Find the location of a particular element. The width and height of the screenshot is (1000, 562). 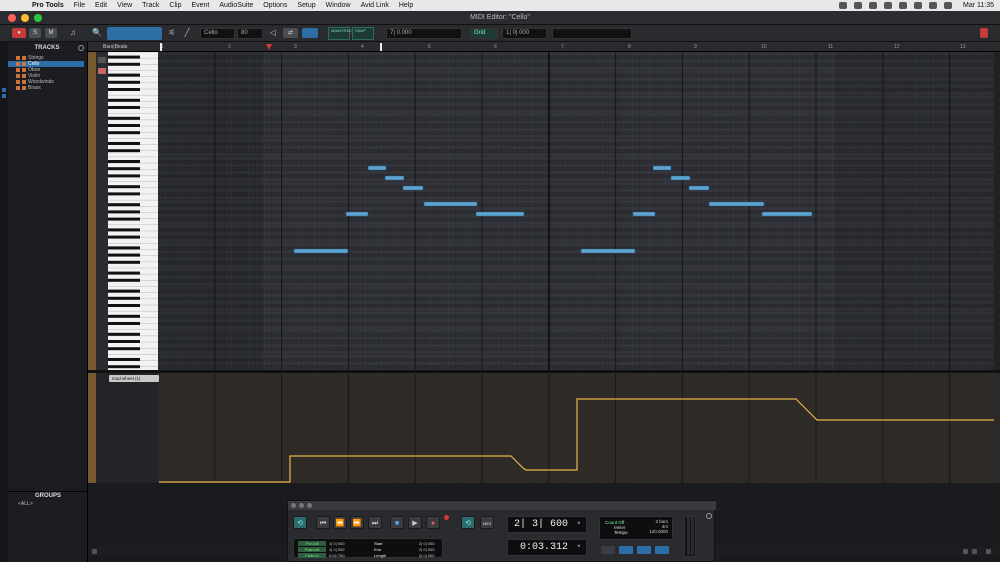

menu-setup: Setup is located at coordinates (306, 5).